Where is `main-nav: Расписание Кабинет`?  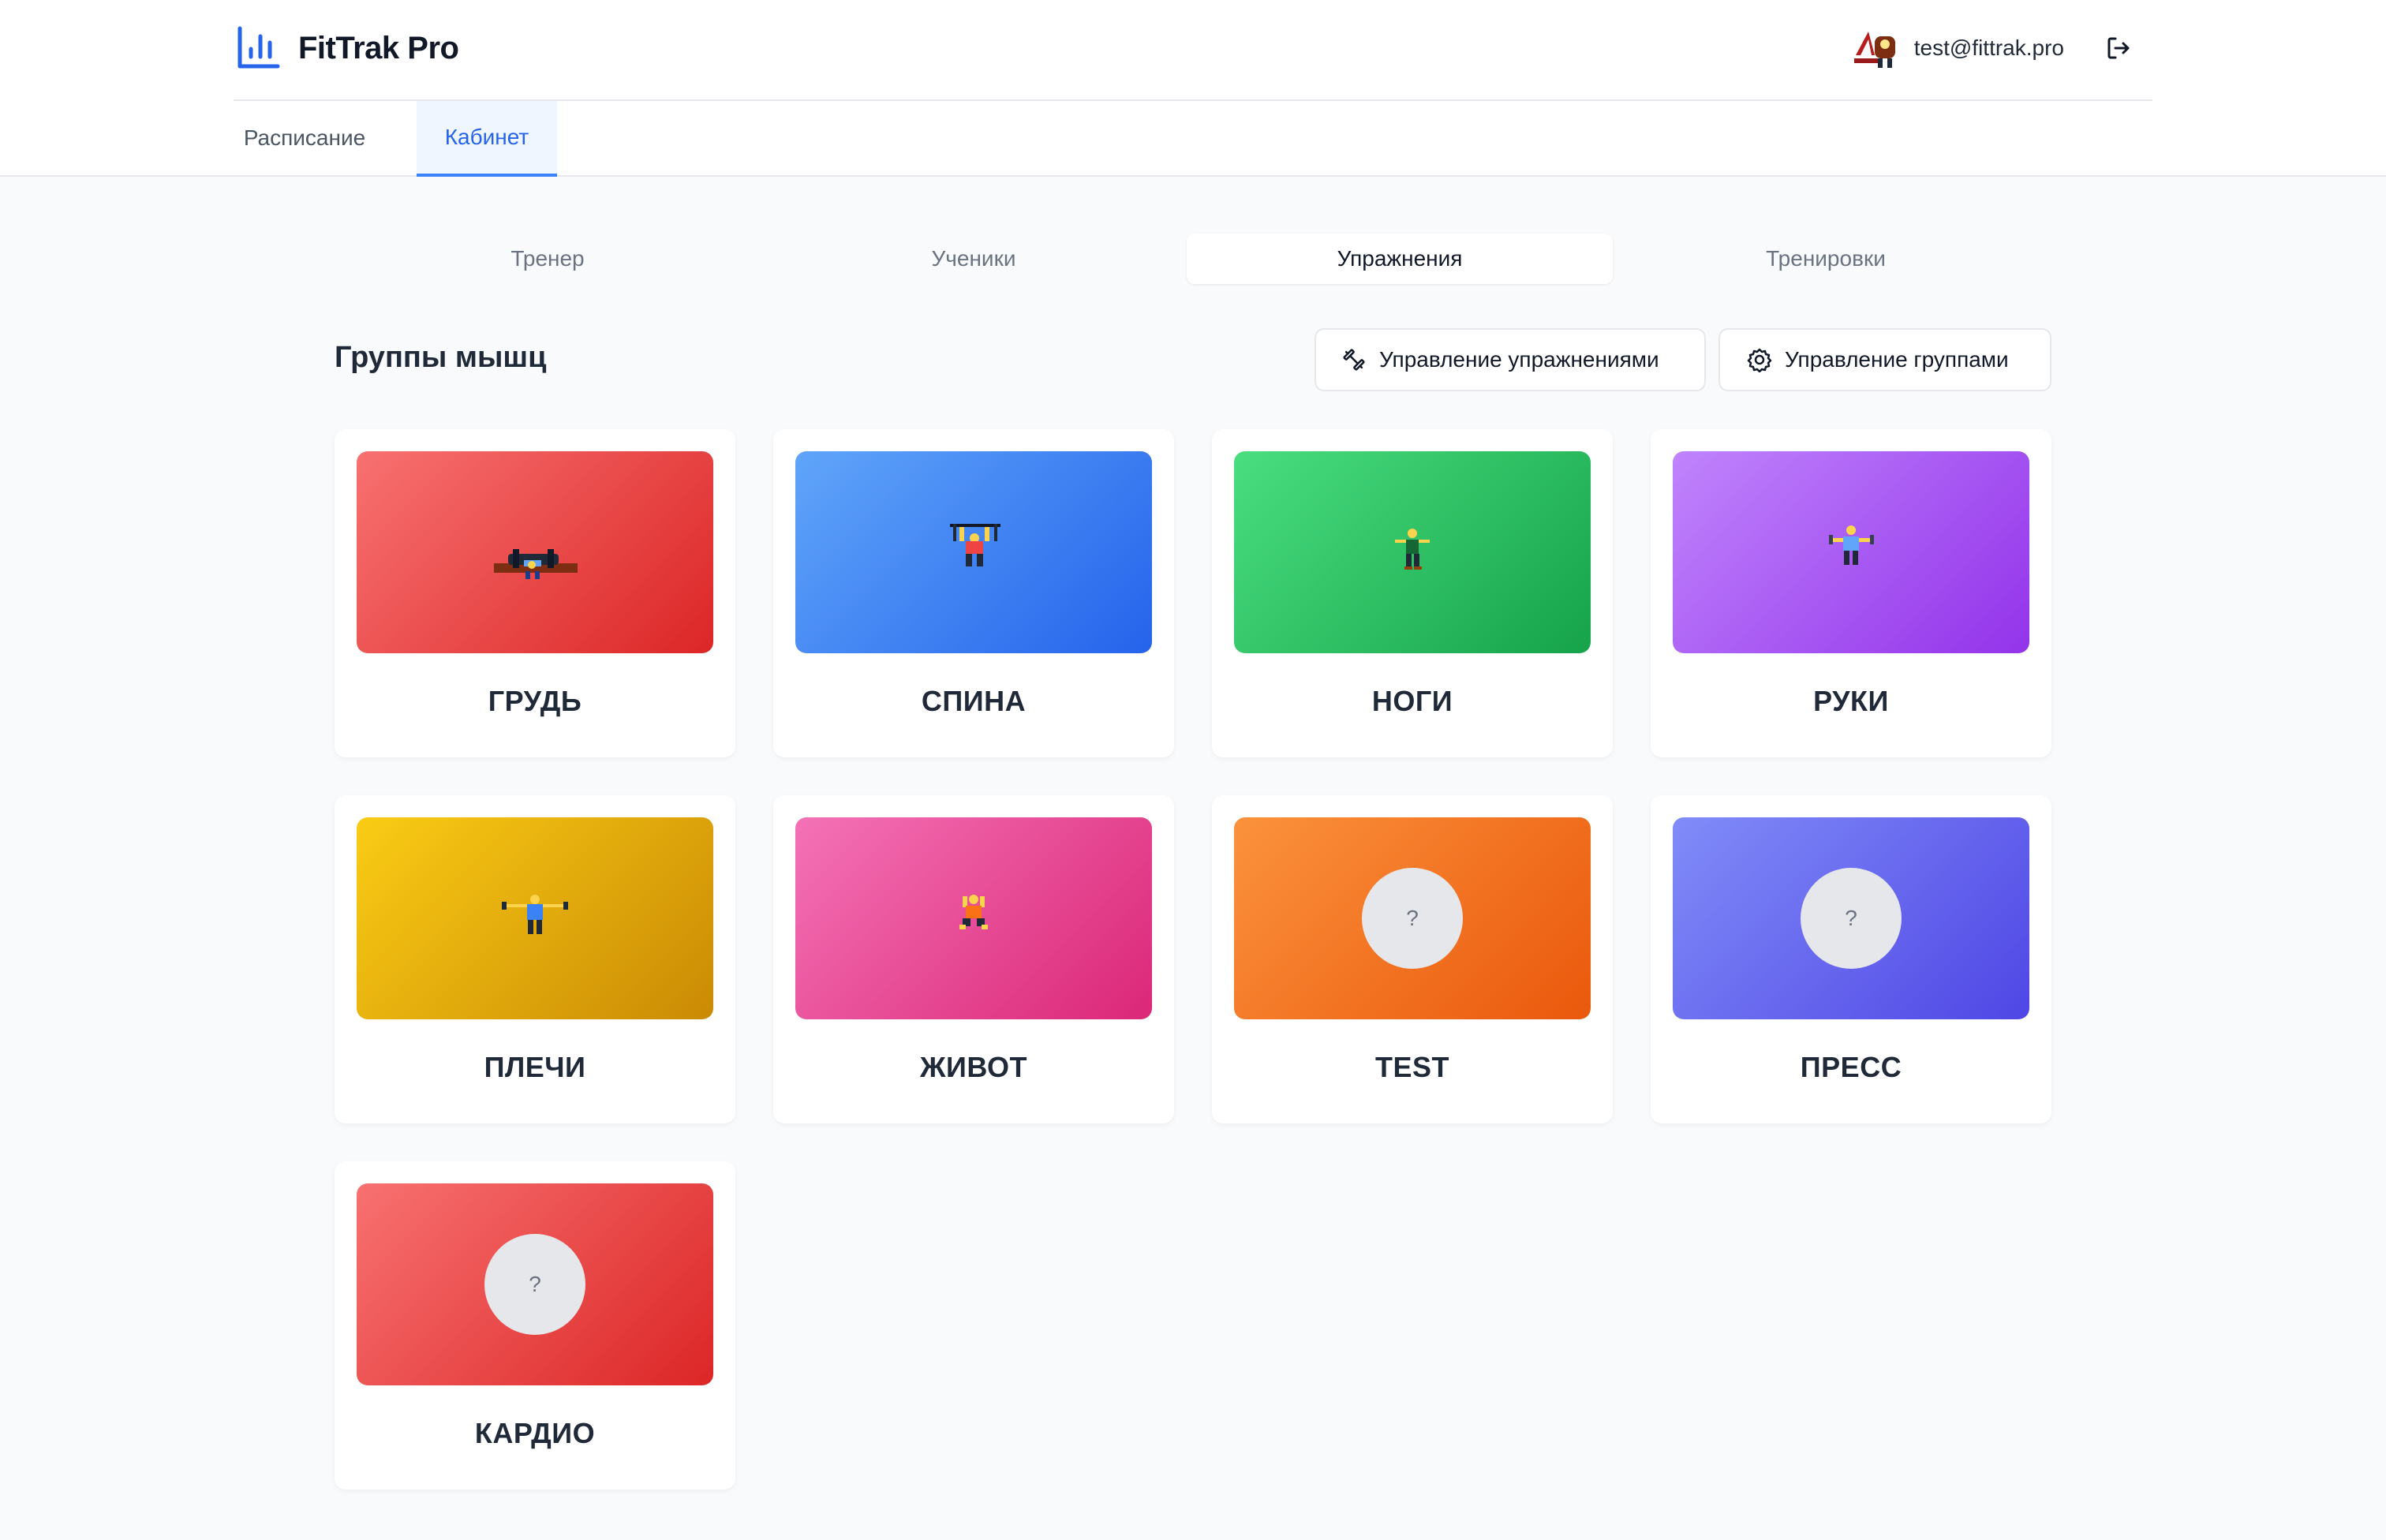 main-nav: Расписание Кабинет is located at coordinates (395, 139).